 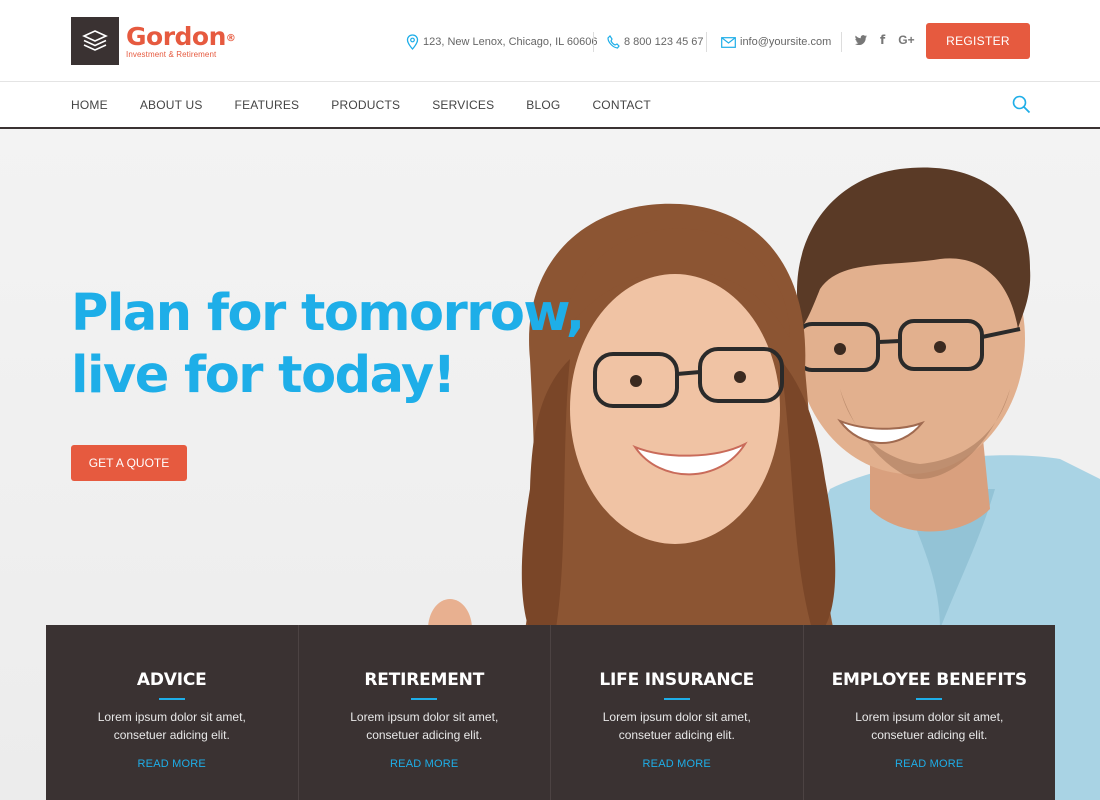 I want to click on location-pin-icon, so click(x=412, y=42).